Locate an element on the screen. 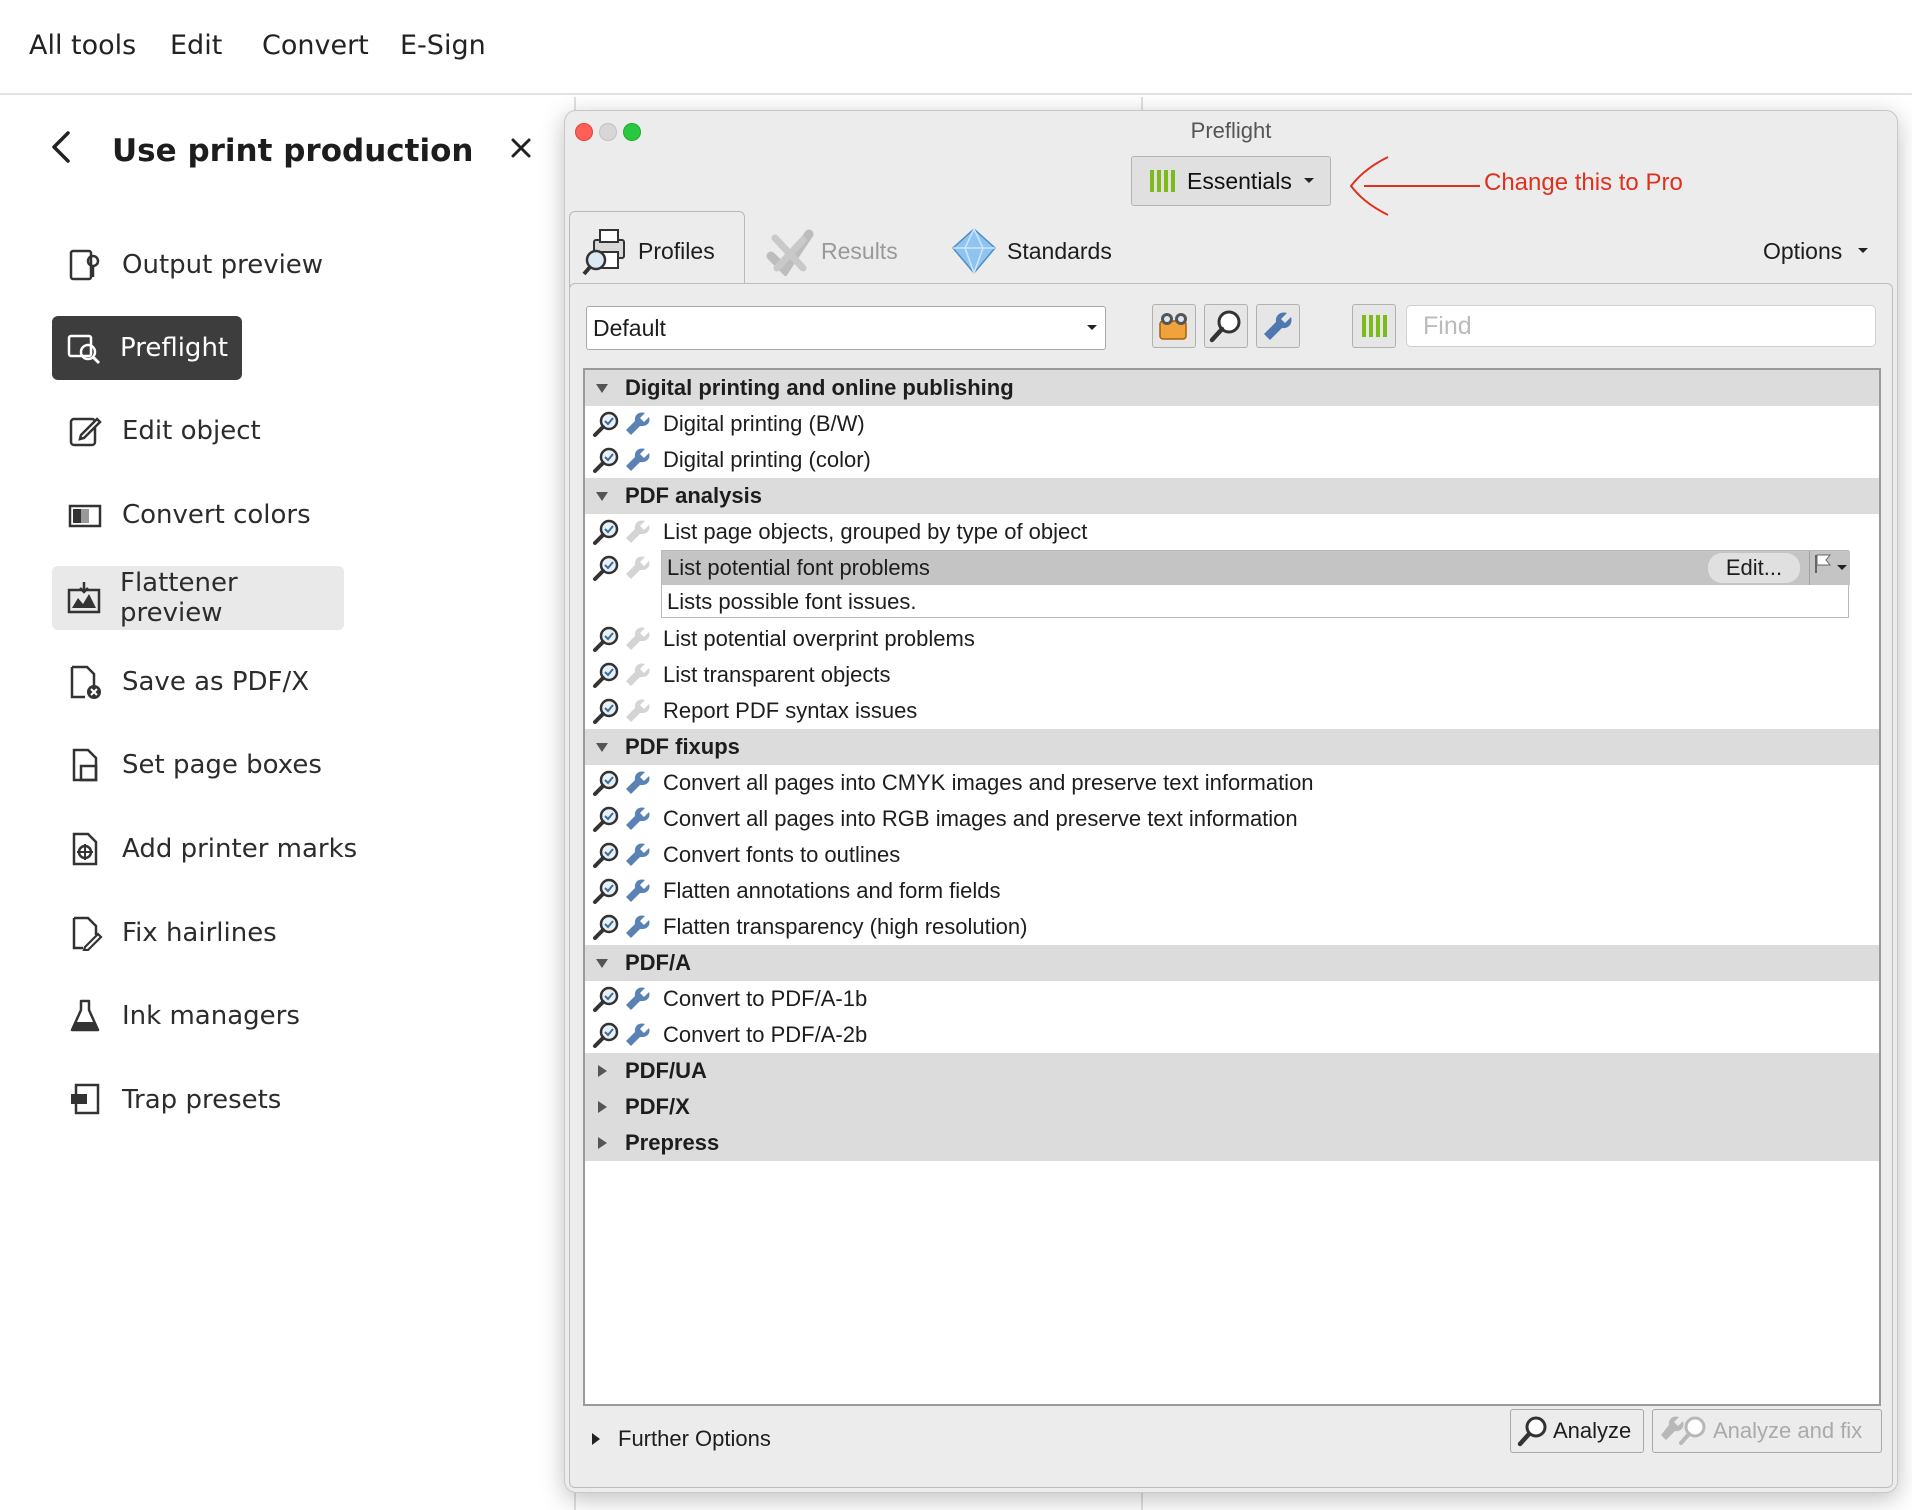 This screenshot has height=1510, width=1912. fix-hairlines-icon is located at coordinates (85, 933).